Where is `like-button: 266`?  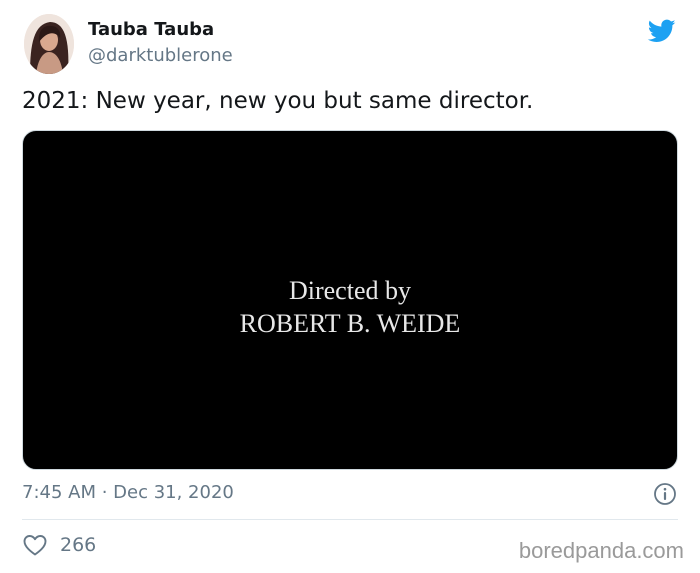 like-button: 266 is located at coordinates (59, 545).